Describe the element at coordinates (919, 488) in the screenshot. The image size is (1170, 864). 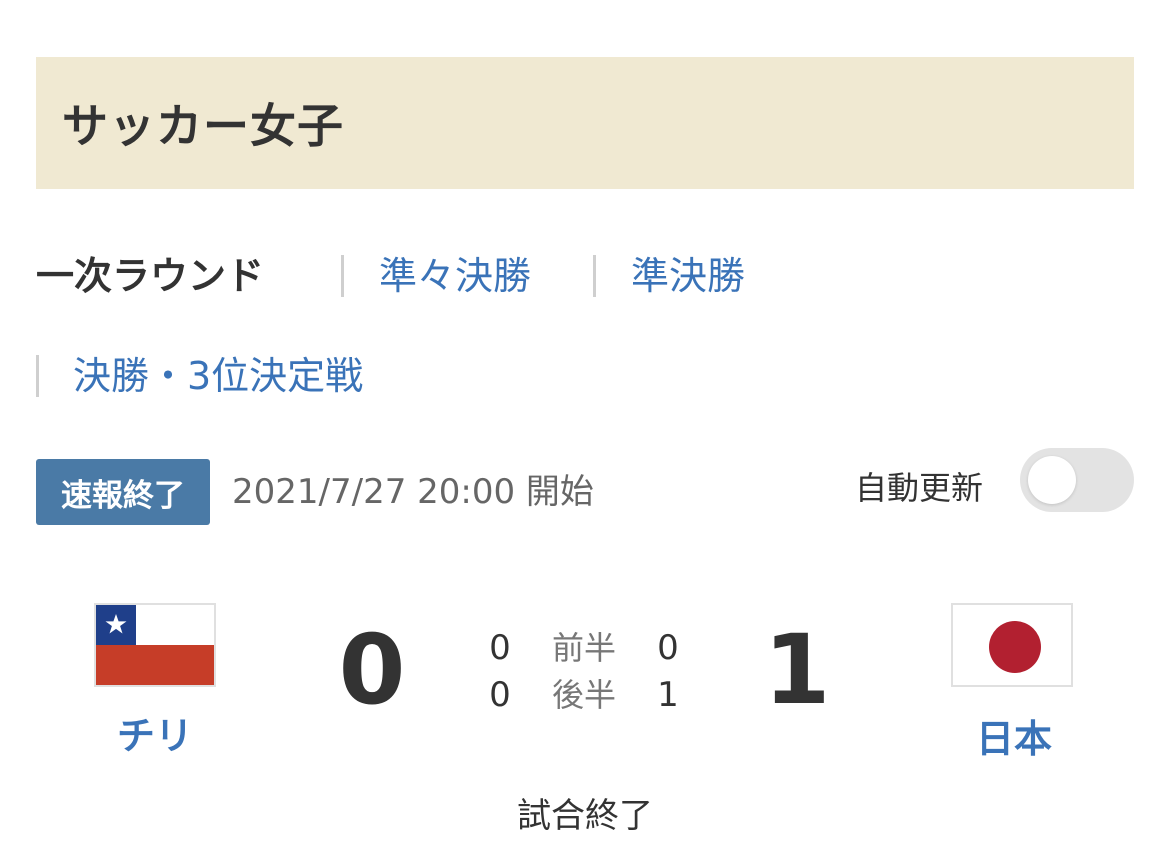
I see `auto-update-label: 自動更新` at that location.